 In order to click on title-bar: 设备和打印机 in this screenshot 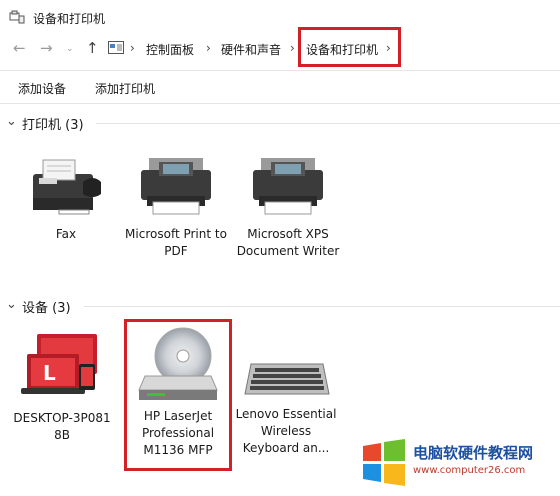, I will do `click(280, 17)`.